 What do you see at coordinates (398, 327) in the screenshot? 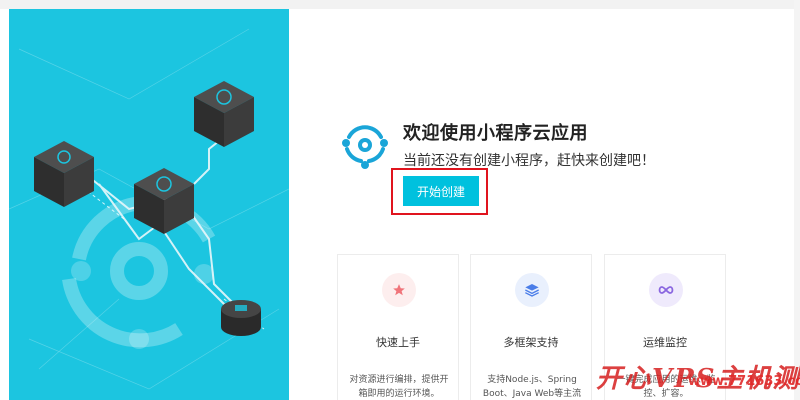
I see `feature-card-quick-start: 快速上手 对资源进行编排，提供开箱即用的运行环境。` at bounding box center [398, 327].